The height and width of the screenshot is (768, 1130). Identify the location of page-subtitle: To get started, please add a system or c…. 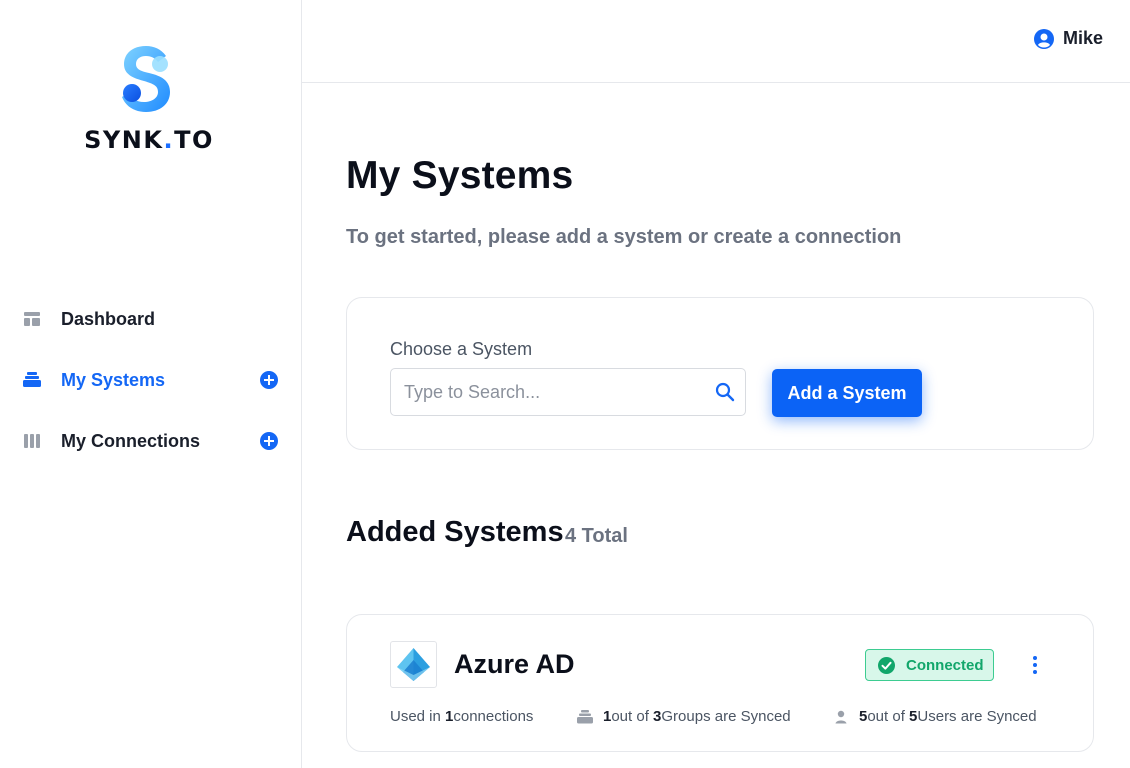
(624, 237).